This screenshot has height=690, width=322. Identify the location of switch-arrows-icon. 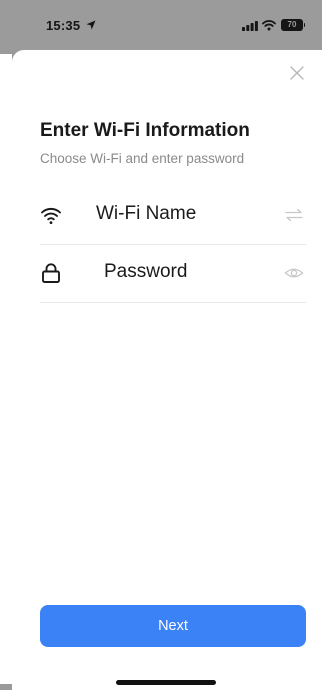
(294, 215).